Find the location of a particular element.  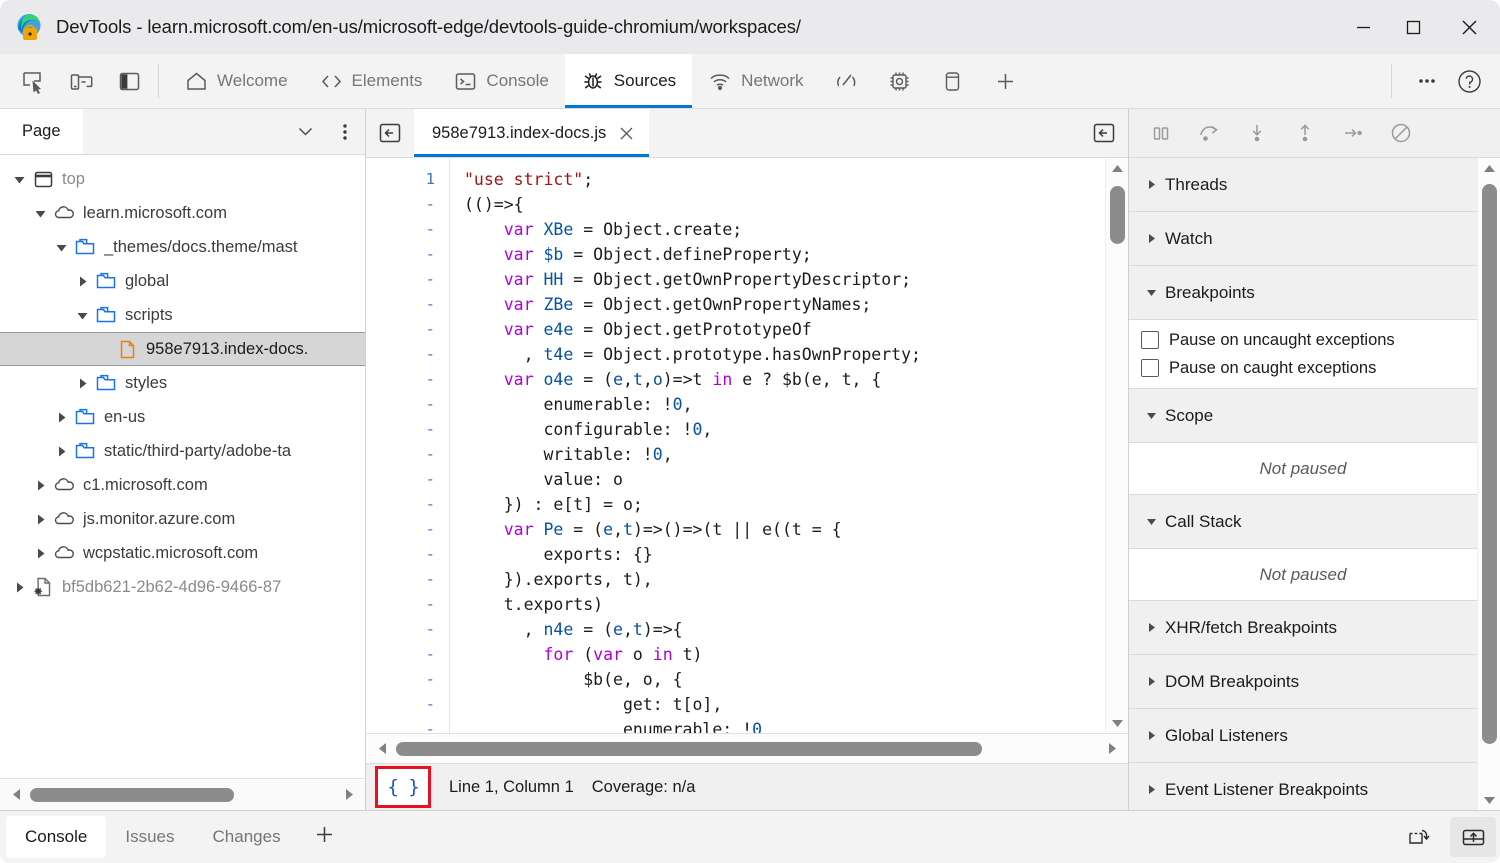

drawer-add-tab-button is located at coordinates (325, 837).